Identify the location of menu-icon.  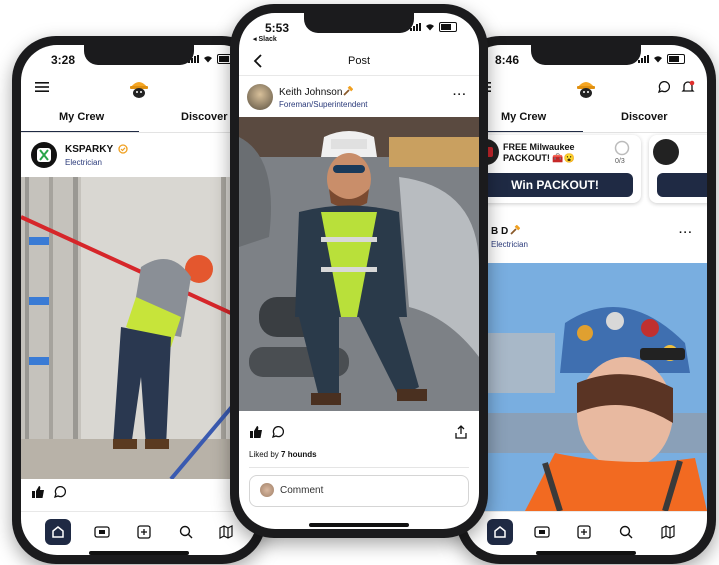
(42, 87).